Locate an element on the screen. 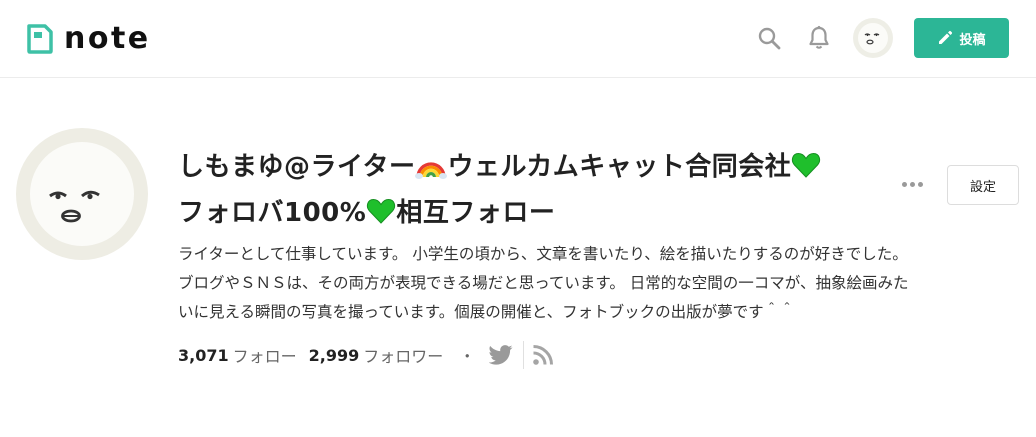 This screenshot has width=1036, height=437. followers-count: 2,999 is located at coordinates (334, 355).